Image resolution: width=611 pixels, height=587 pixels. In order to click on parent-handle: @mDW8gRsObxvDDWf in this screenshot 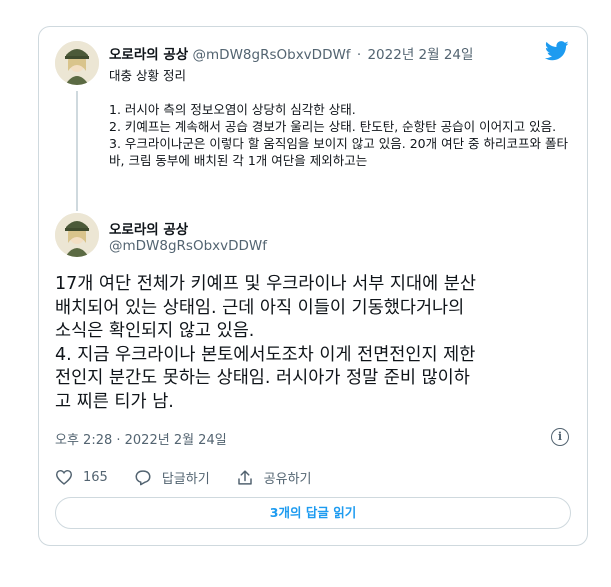, I will do `click(272, 55)`.